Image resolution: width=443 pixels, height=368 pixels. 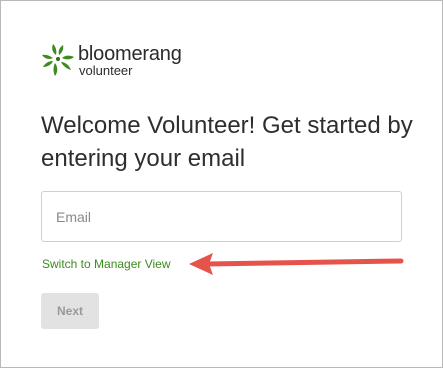 What do you see at coordinates (70, 311) in the screenshot?
I see `next-button: Next` at bounding box center [70, 311].